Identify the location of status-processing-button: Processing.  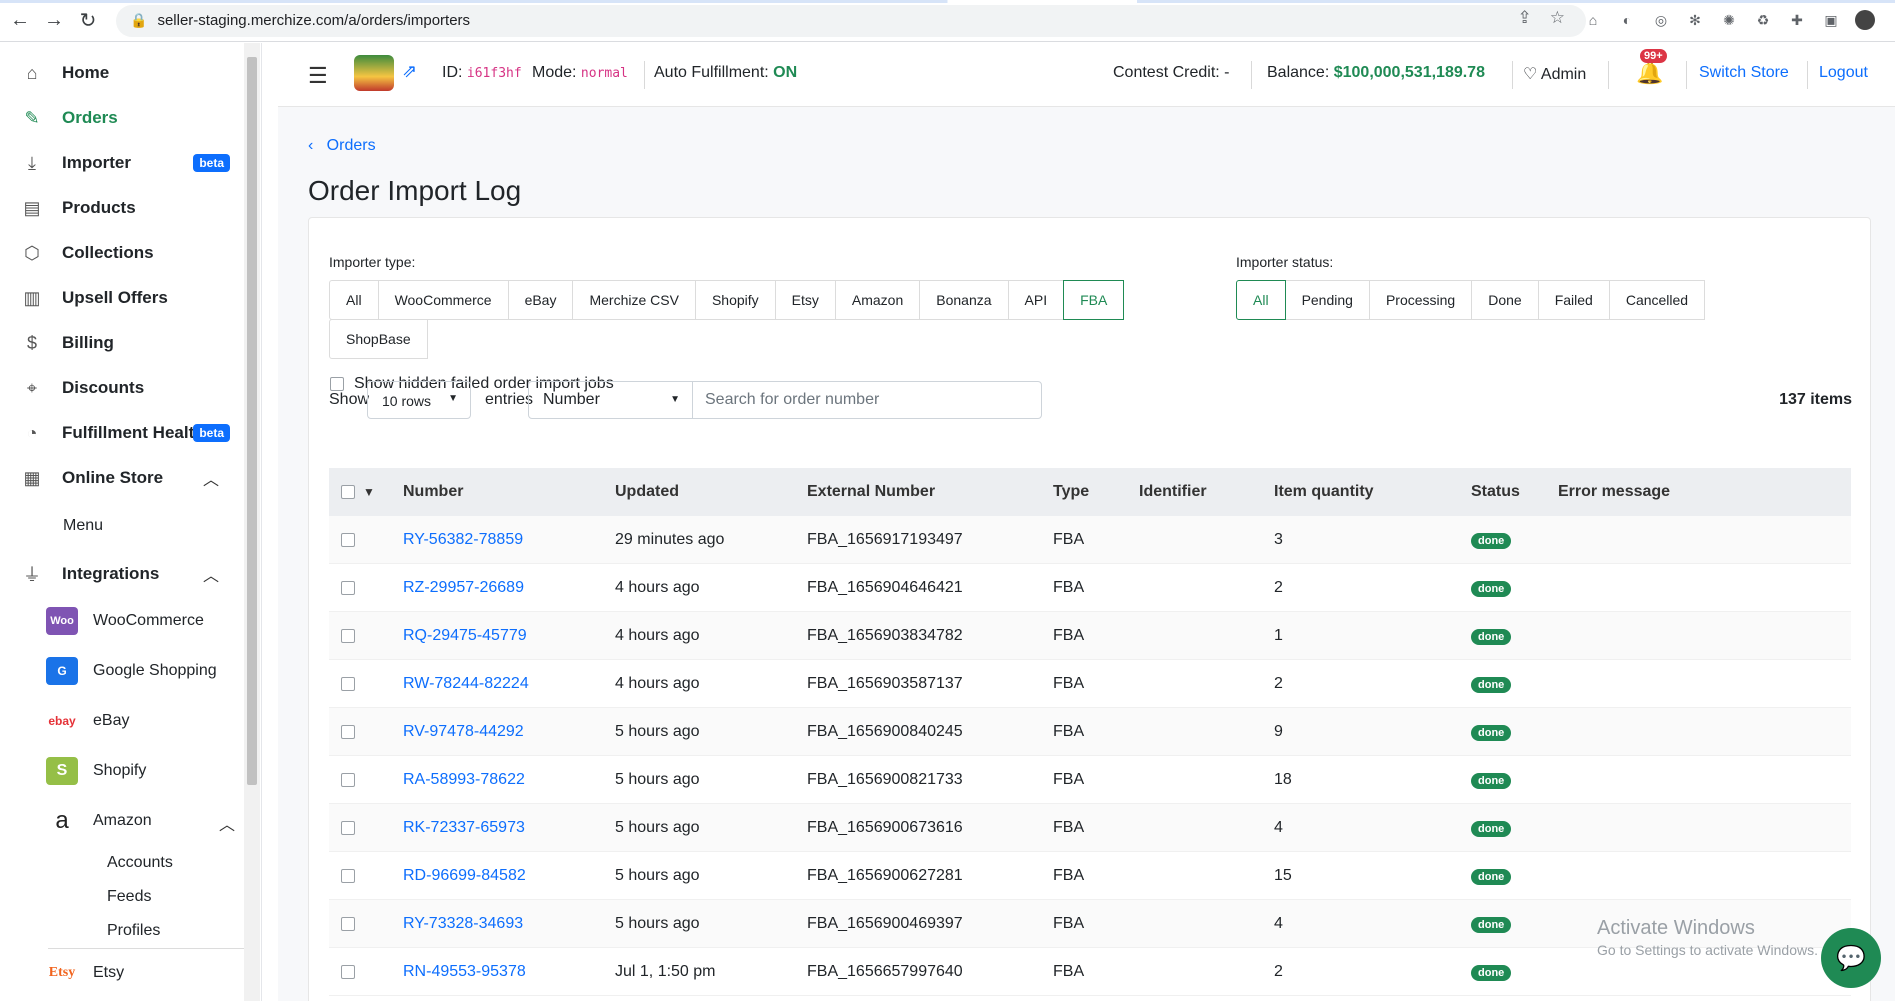
(1420, 300).